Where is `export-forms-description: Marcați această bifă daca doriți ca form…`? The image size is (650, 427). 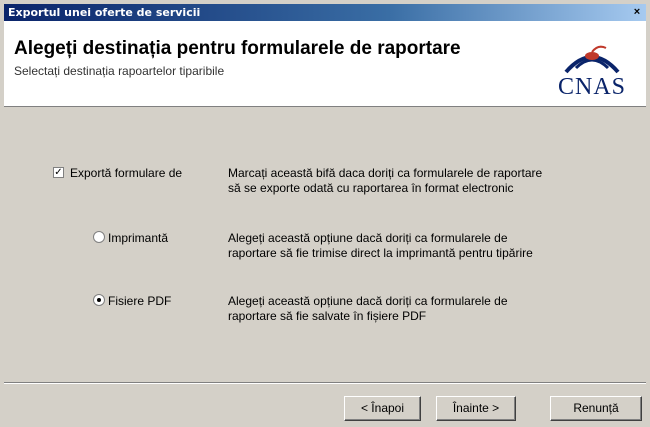 export-forms-description: Marcați această bifă daca doriți ca form… is located at coordinates (385, 181).